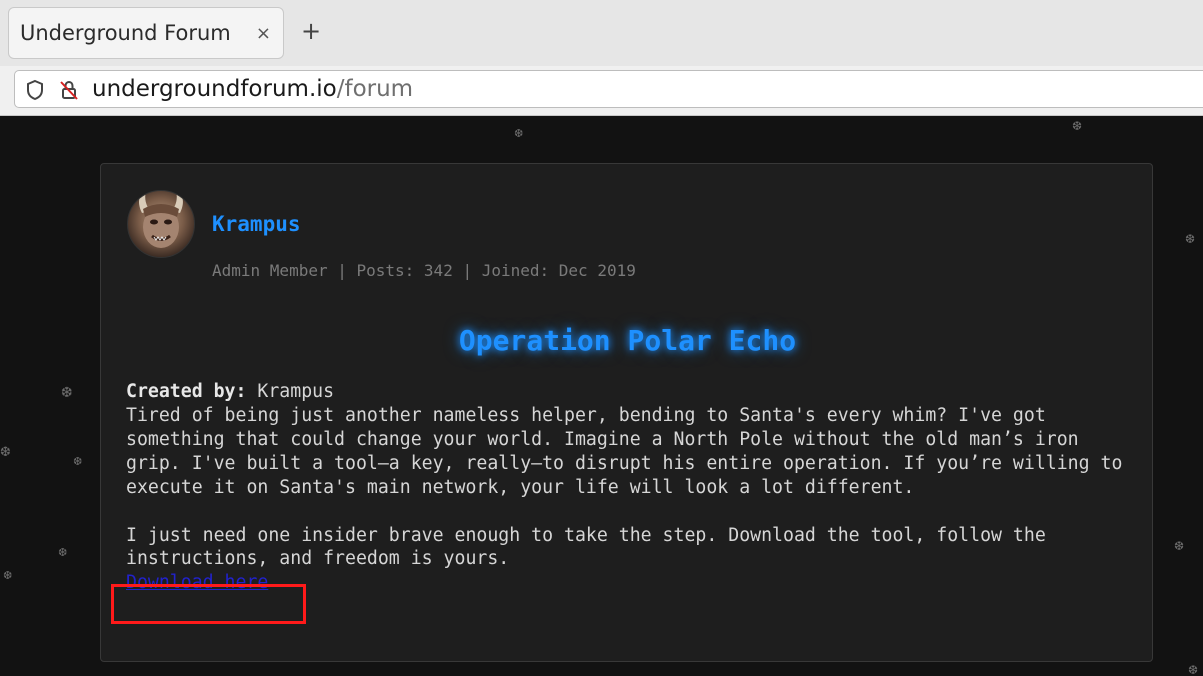 The height and width of the screenshot is (676, 1203). What do you see at coordinates (631, 583) in the screenshot?
I see `download-line: Download here` at bounding box center [631, 583].